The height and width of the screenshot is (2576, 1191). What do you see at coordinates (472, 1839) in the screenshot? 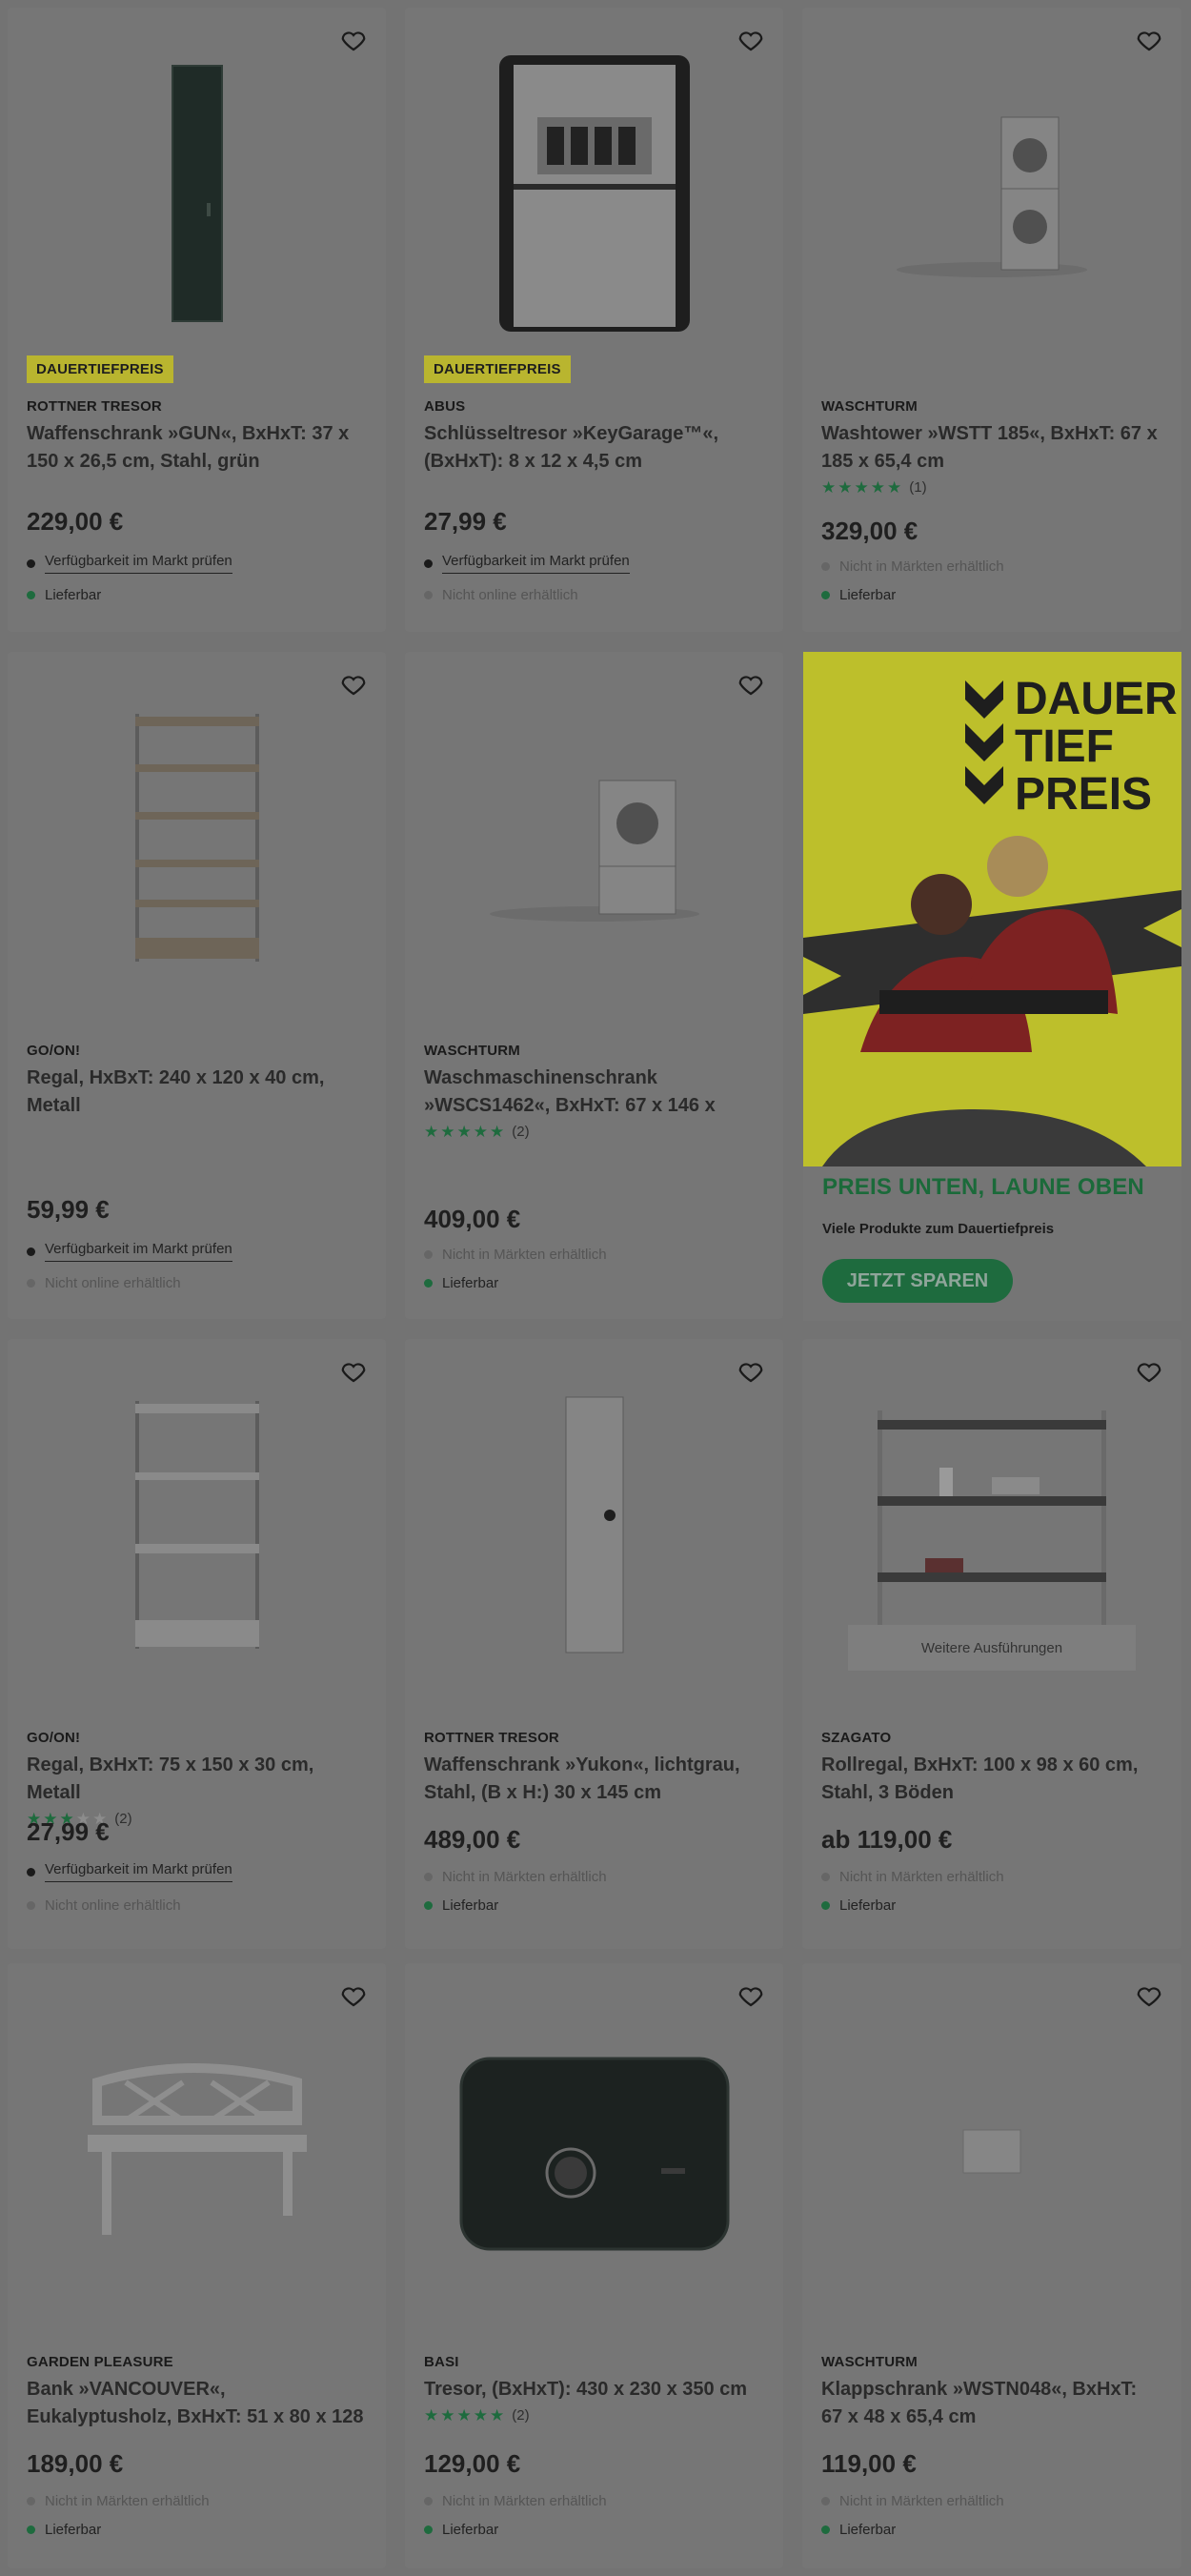
I see `product-price: 489,00 €` at bounding box center [472, 1839].